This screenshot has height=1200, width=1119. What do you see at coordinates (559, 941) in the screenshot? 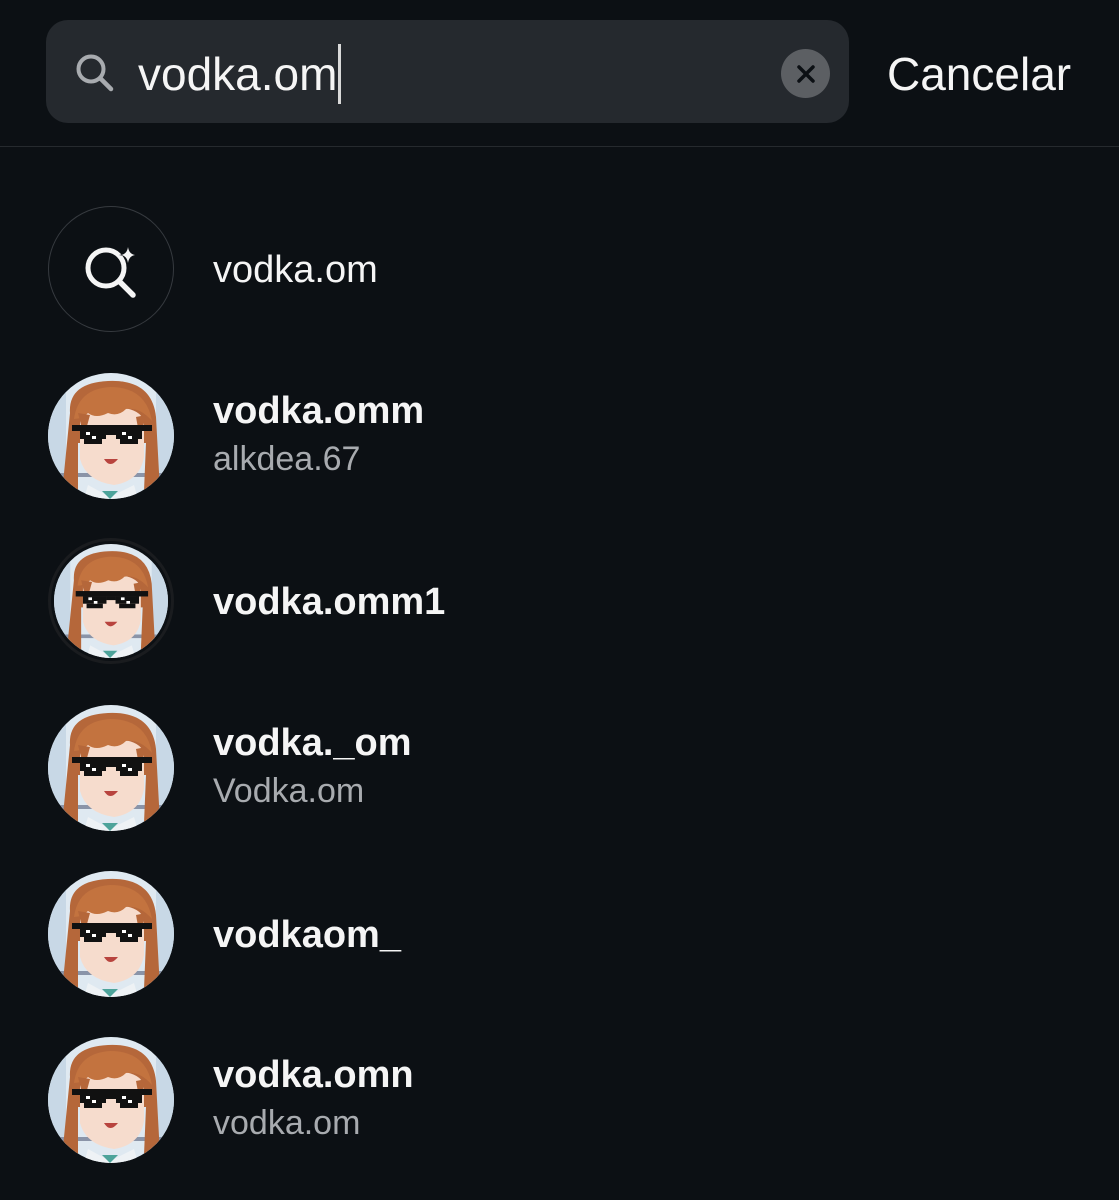
I see `result-row: vodkaom_` at bounding box center [559, 941].